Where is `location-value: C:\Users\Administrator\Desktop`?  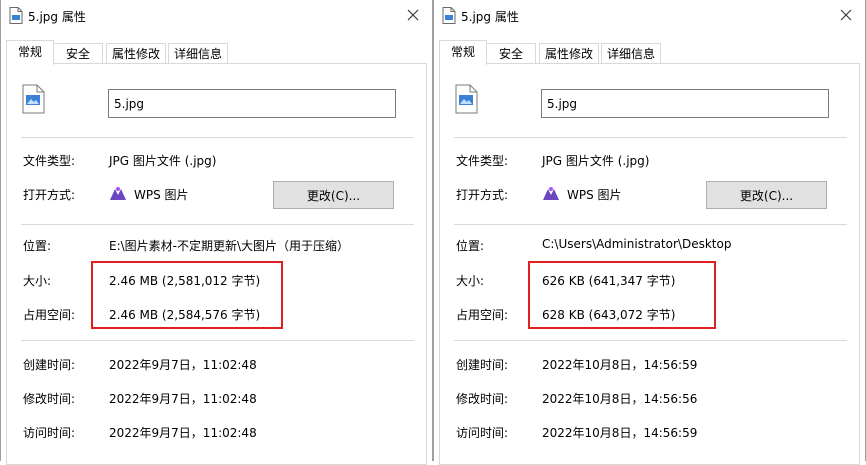 location-value: C:\Users\Administrator\Desktop is located at coordinates (637, 244).